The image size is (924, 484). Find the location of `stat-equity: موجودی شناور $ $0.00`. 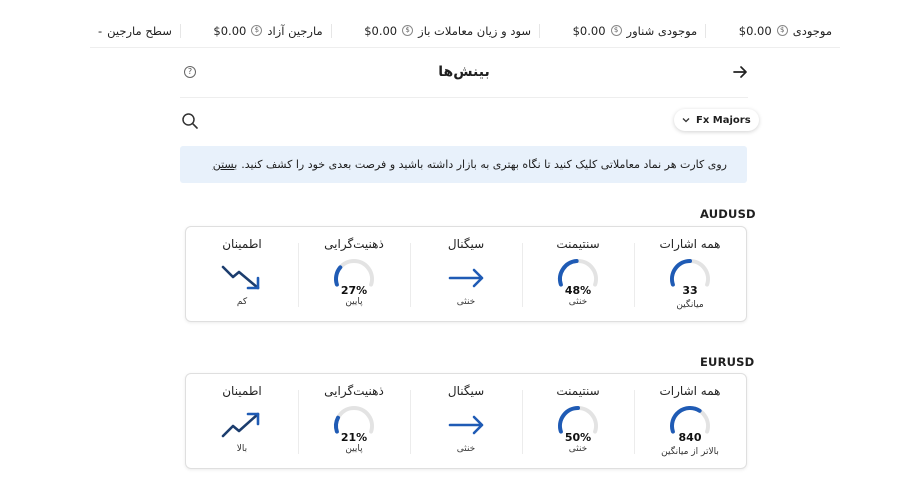

stat-equity: موجودی شناور $ $0.00 is located at coordinates (636, 30).